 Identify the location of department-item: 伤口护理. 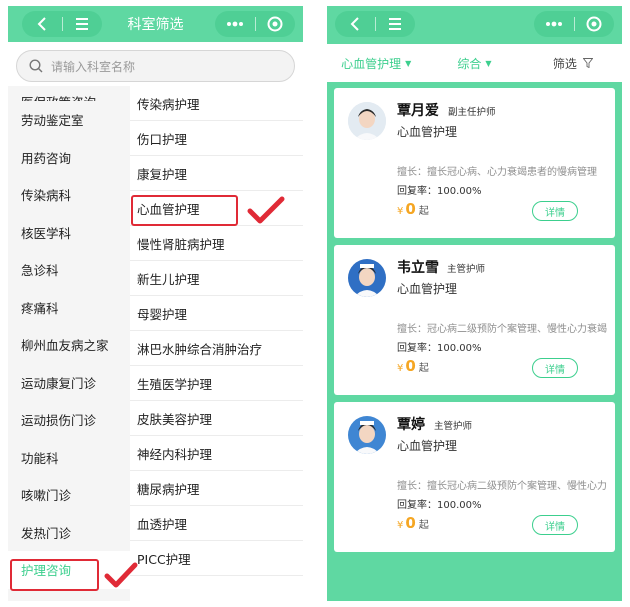
(216, 138).